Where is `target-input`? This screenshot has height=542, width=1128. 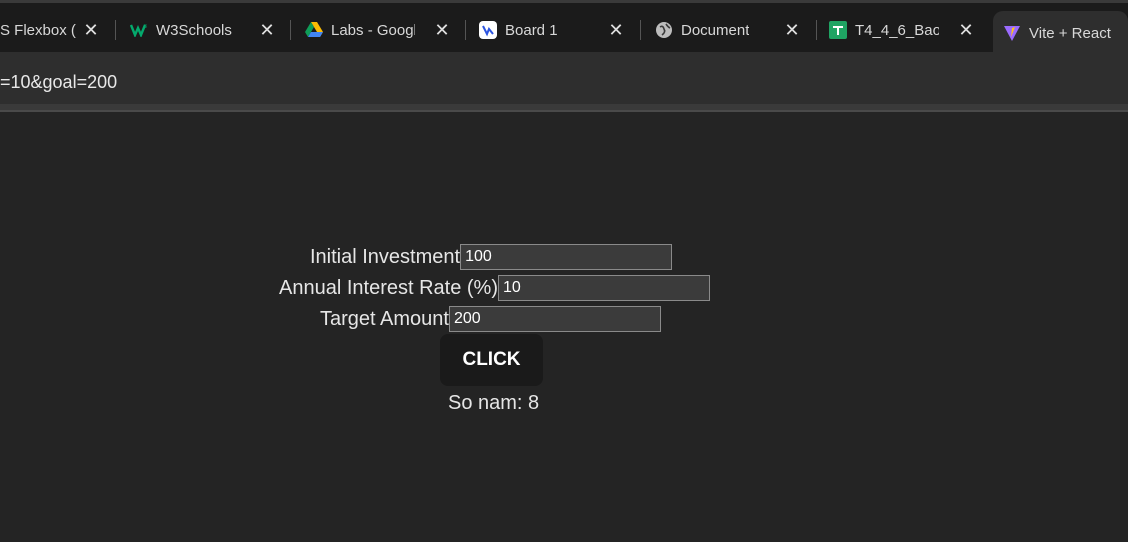 target-input is located at coordinates (554, 319).